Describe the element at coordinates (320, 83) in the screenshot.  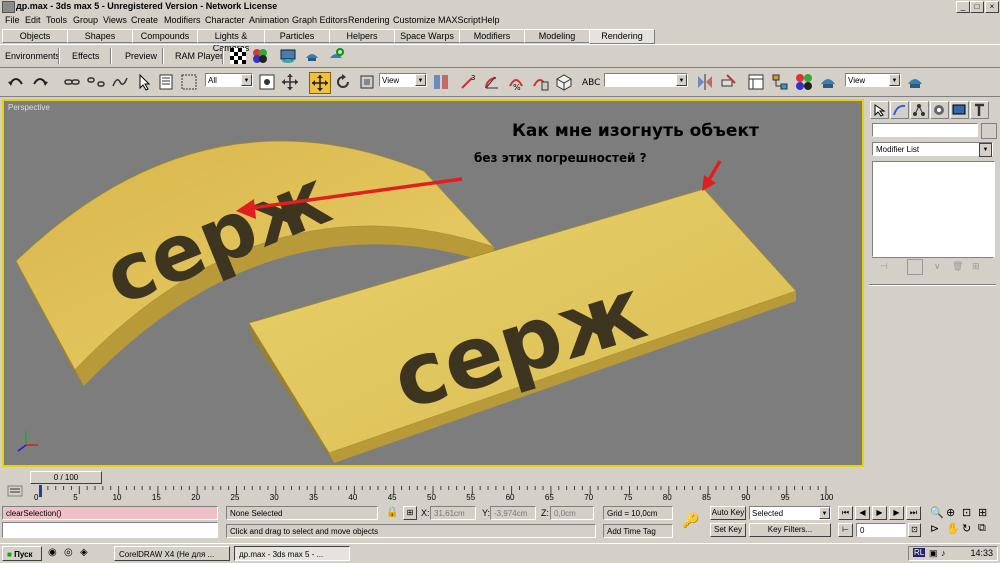
I see `move-icon` at that location.